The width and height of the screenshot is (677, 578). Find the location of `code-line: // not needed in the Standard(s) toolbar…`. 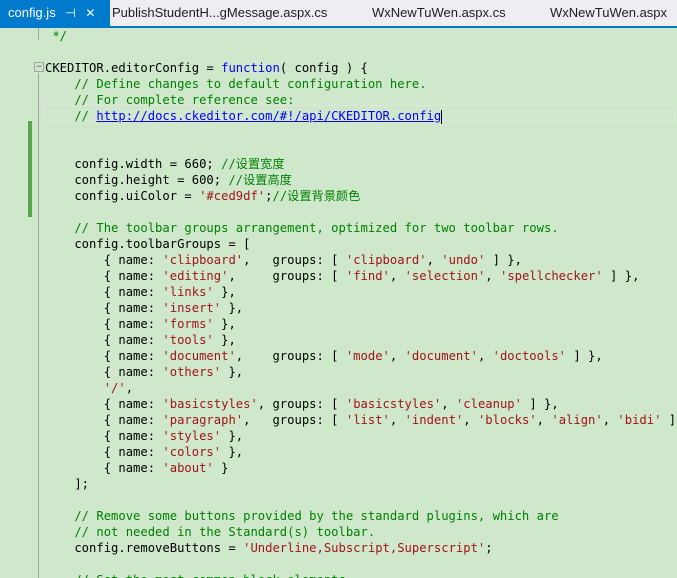

code-line: // not needed in the Standard(s) toolbar… is located at coordinates (210, 532).